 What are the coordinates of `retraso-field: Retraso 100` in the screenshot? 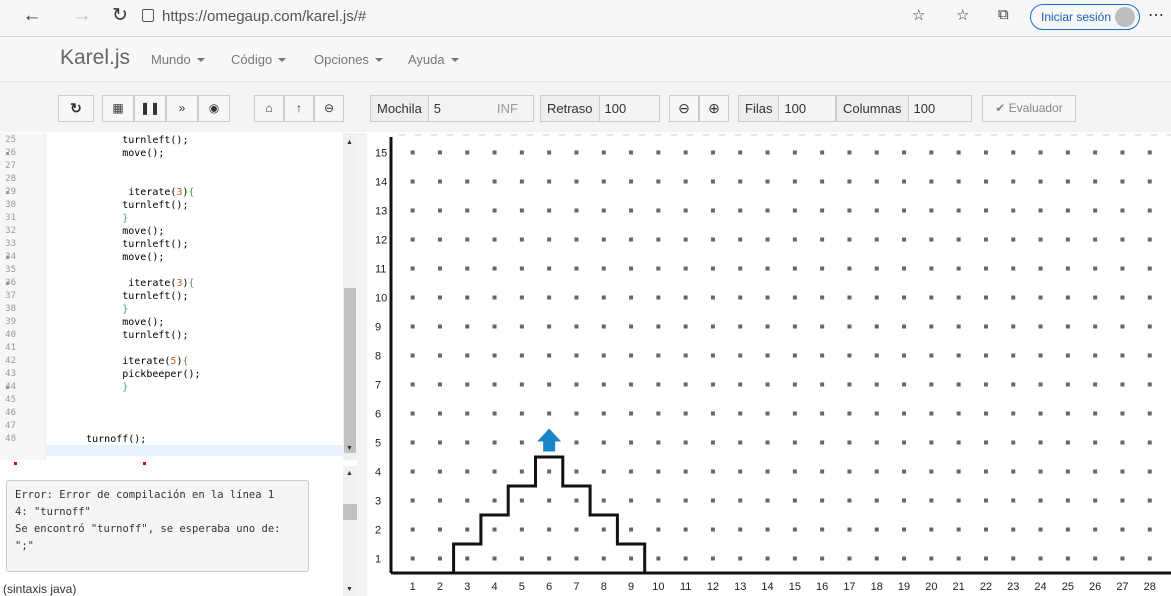 It's located at (600, 108).